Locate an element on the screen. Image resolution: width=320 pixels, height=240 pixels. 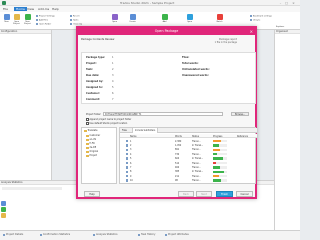
app-title: Trados Studio 2021 - Sample Project is located at coordinates (147, 3).